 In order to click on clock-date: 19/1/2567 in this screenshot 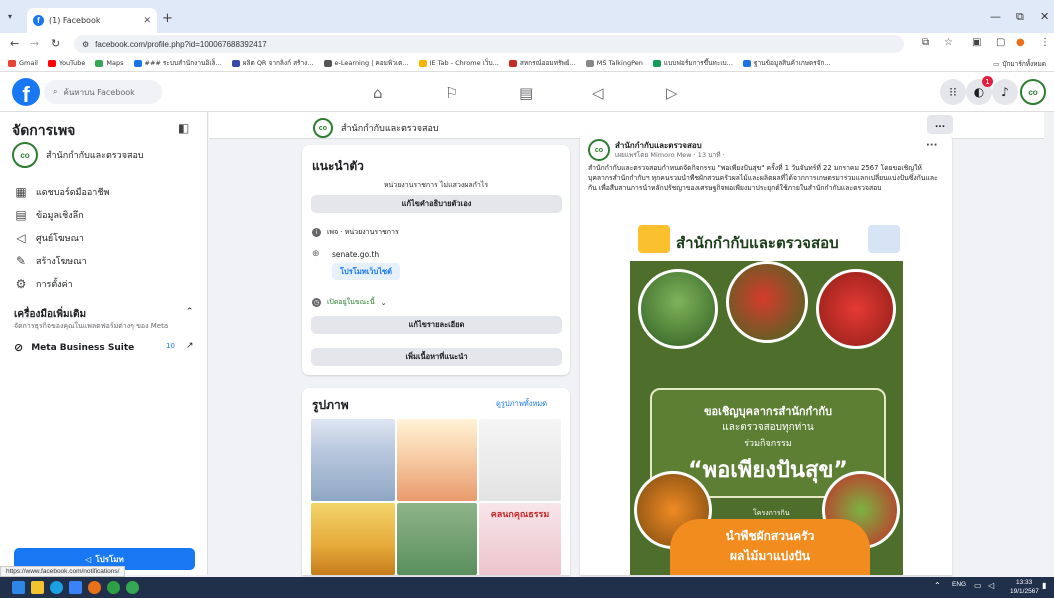, I will do `click(1024, 591)`.